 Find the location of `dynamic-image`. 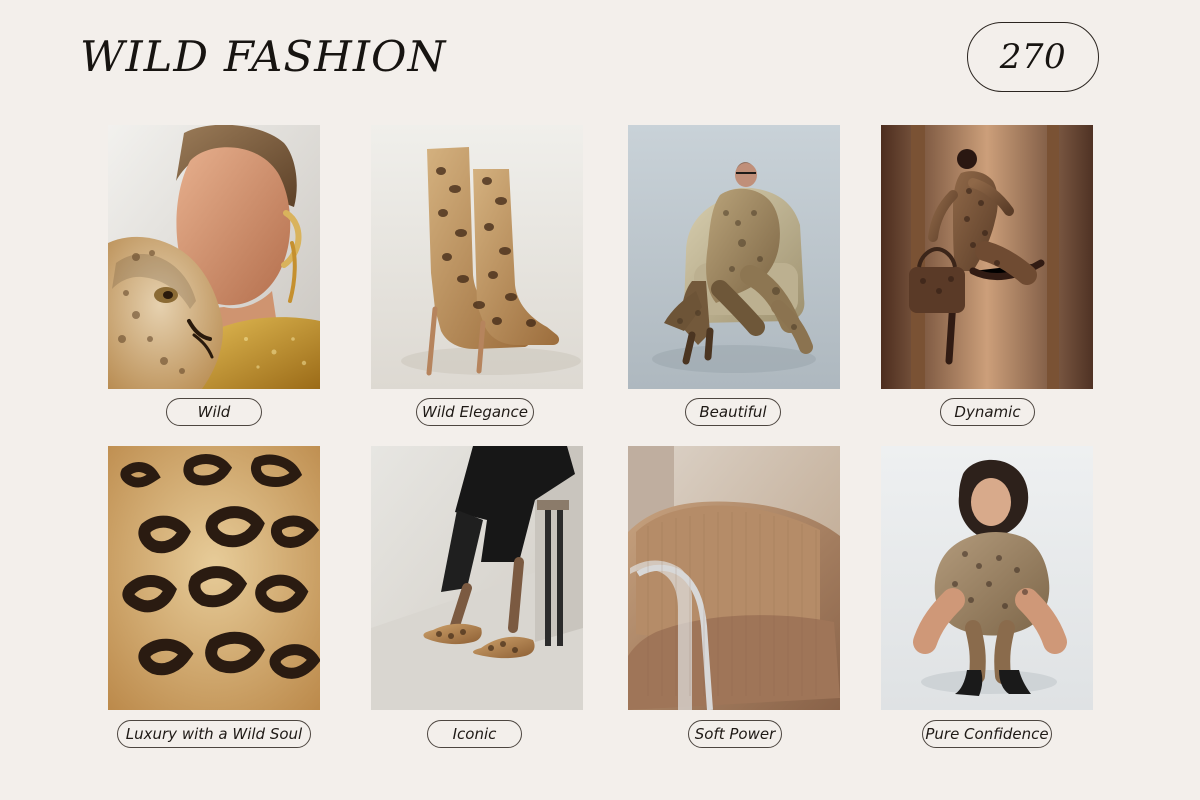

dynamic-image is located at coordinates (987, 257).